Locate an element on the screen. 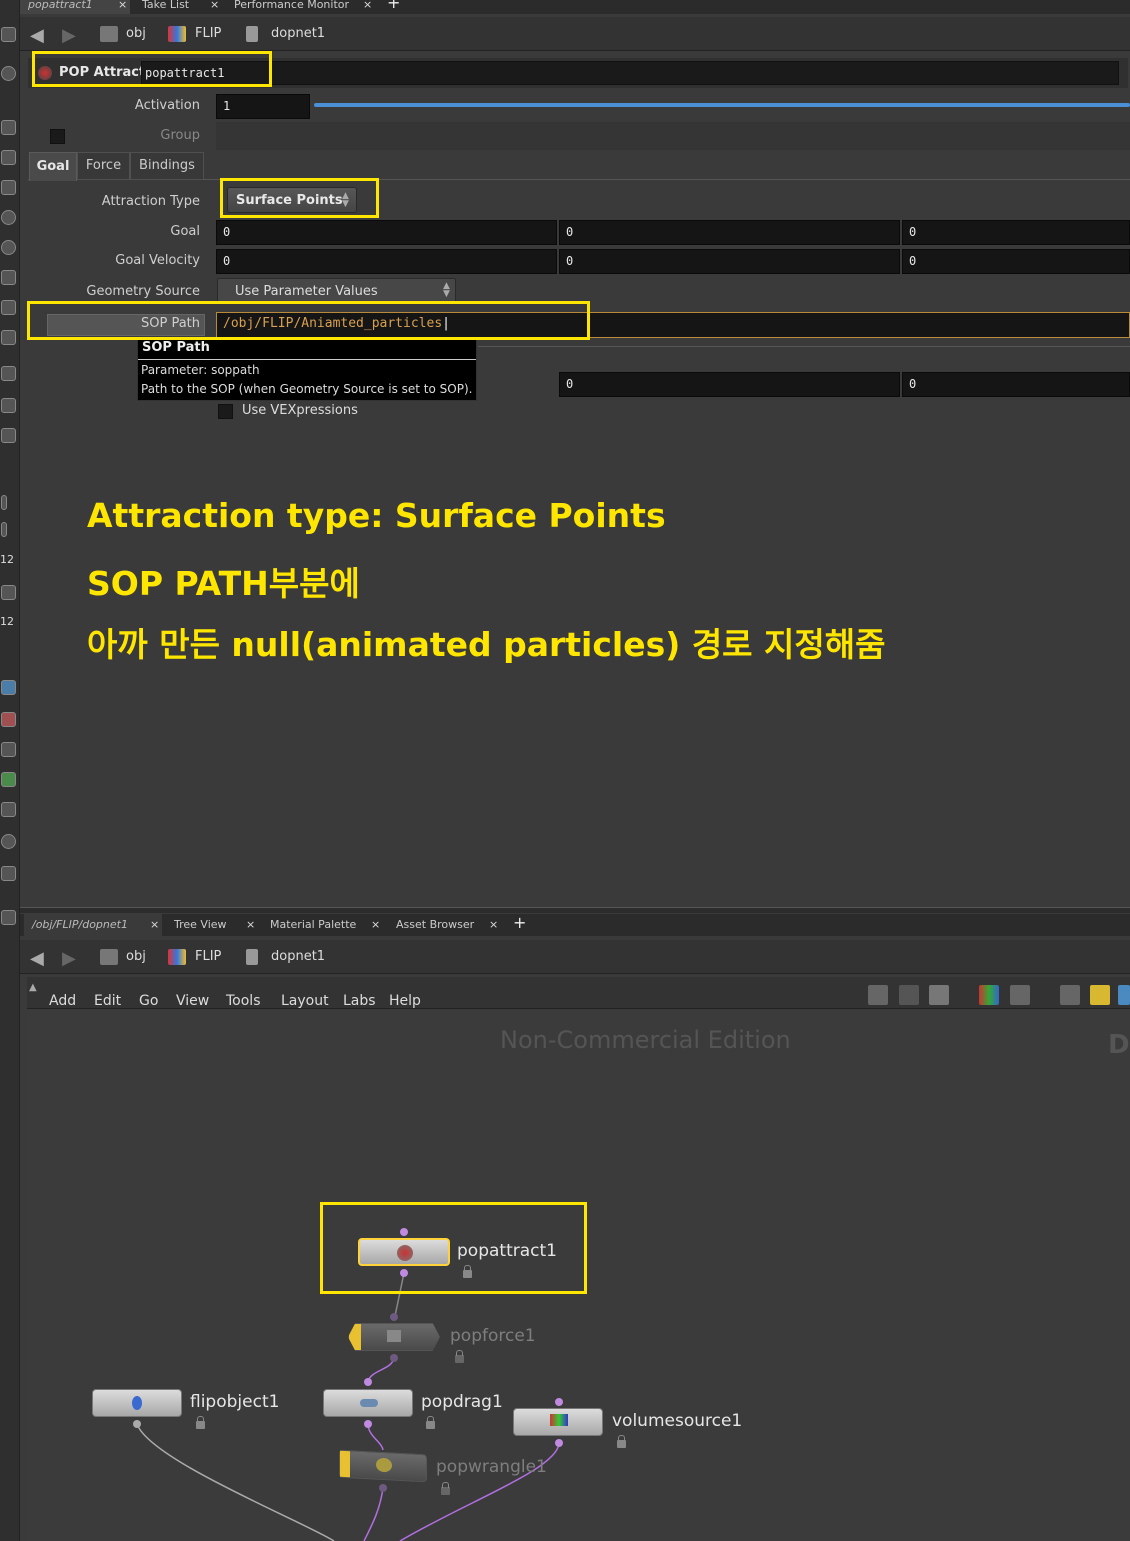  node-wires is located at coordinates (348, 1406).